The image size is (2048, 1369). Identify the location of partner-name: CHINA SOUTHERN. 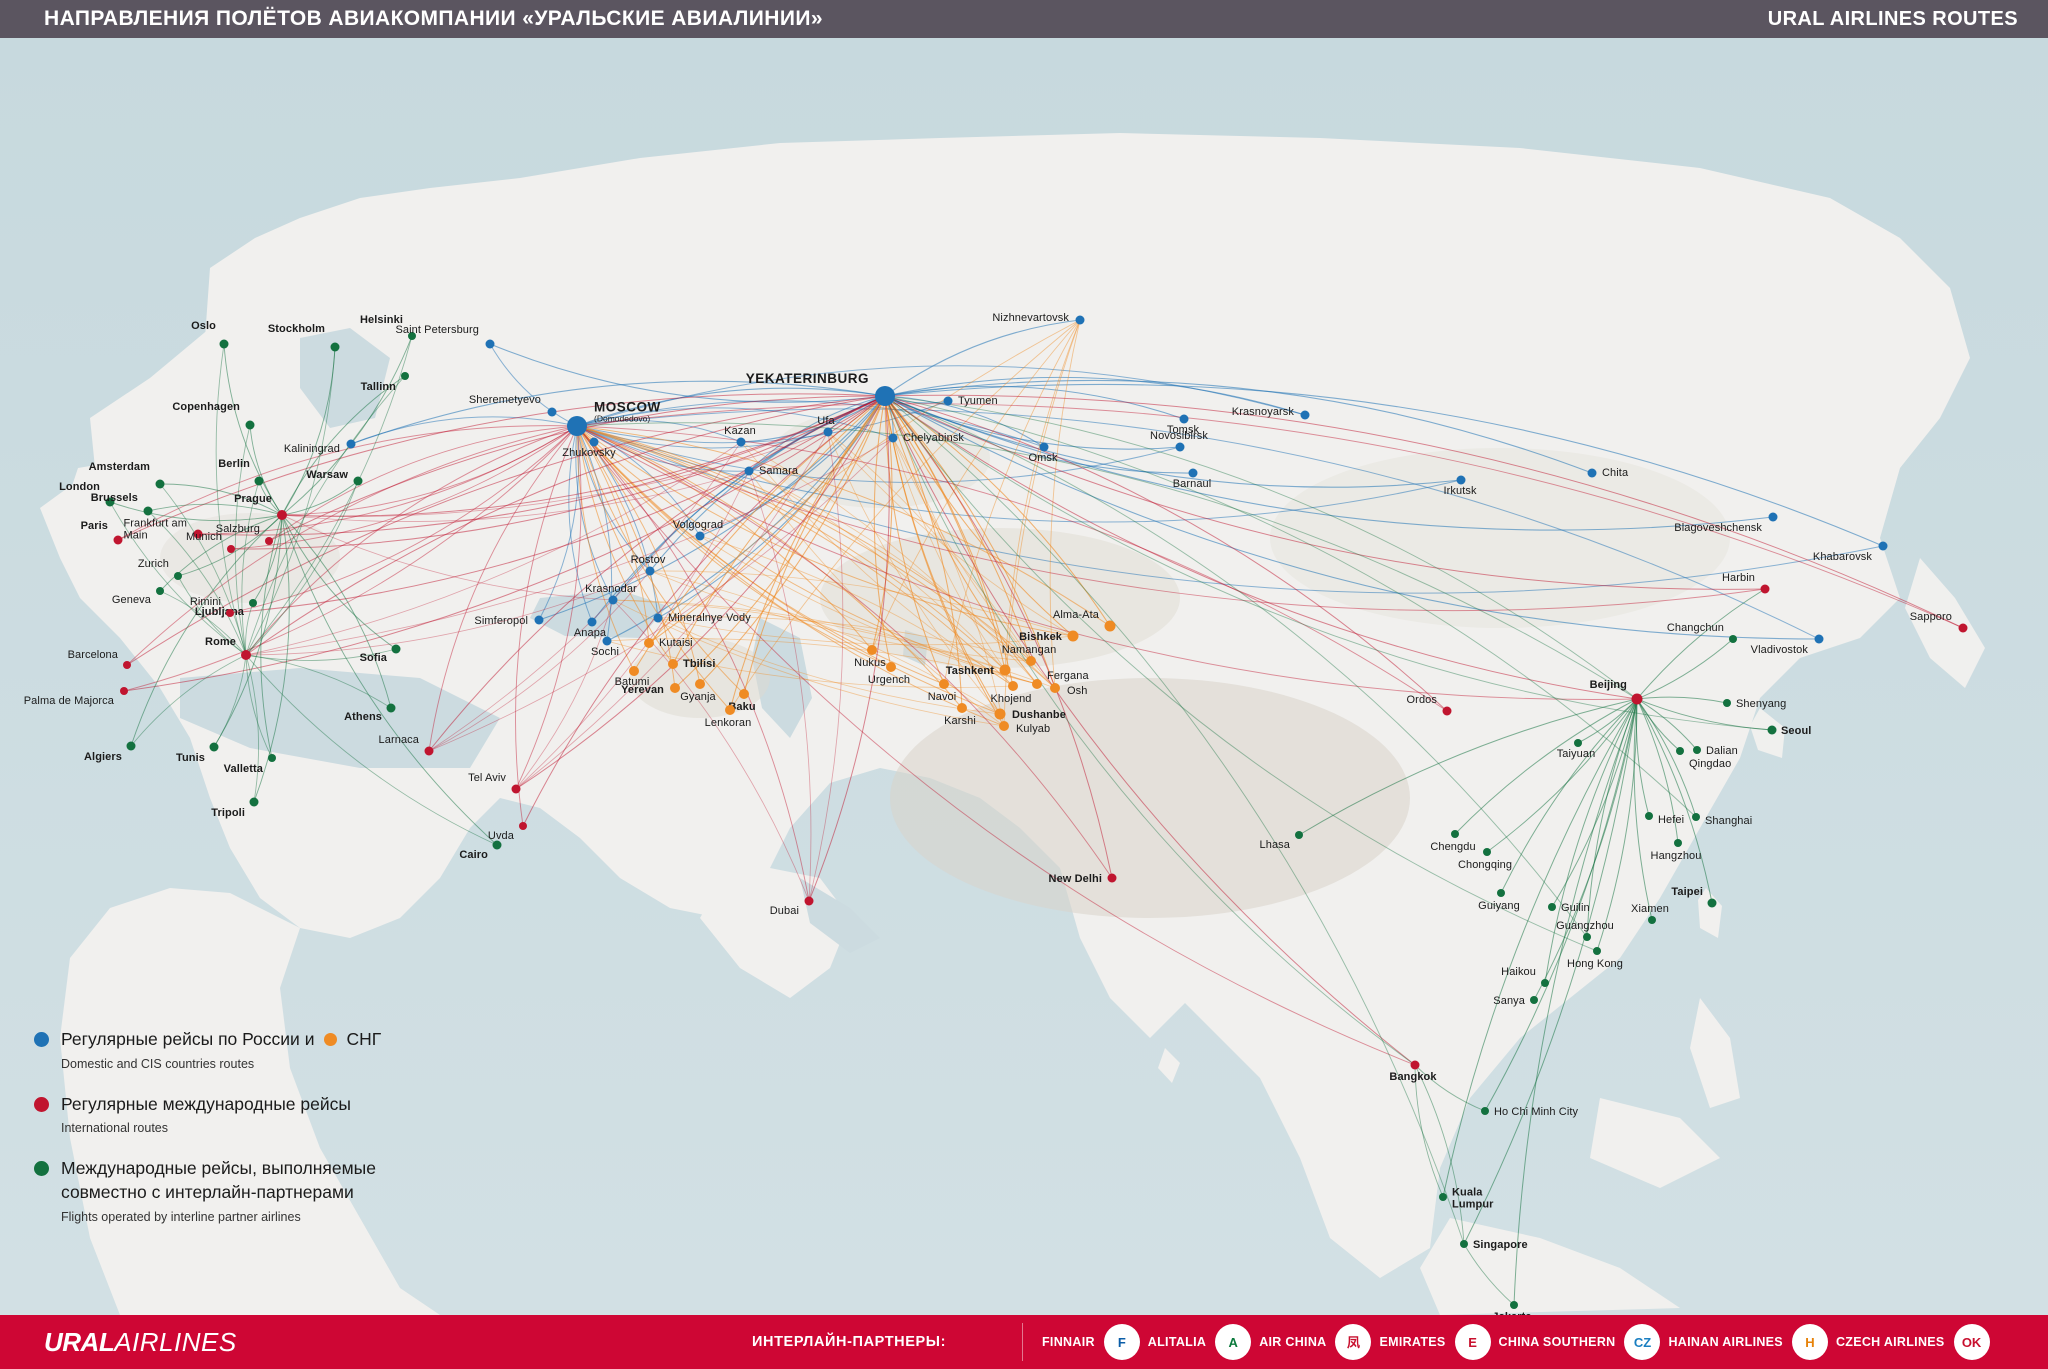
(1557, 1342).